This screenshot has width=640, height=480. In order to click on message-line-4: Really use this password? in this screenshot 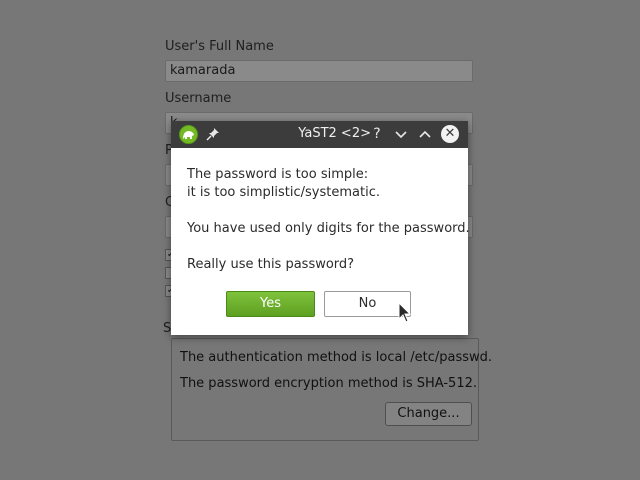, I will do `click(271, 264)`.